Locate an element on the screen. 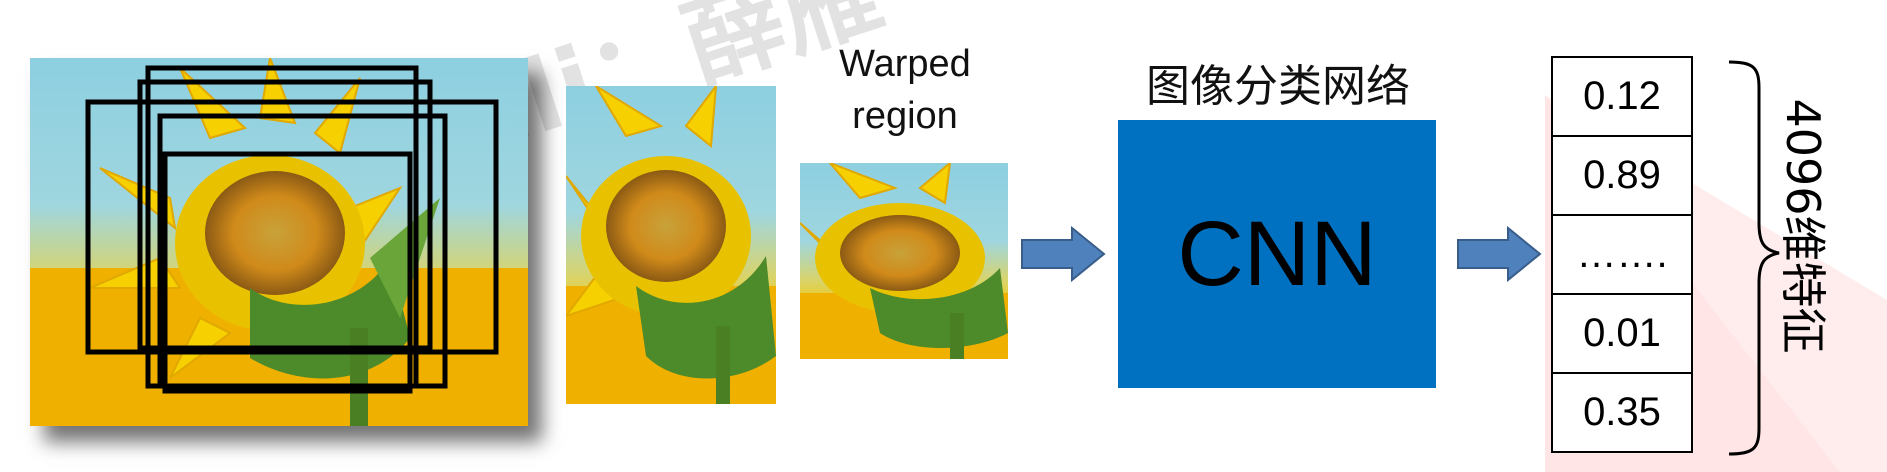 This screenshot has height=472, width=1887. network-title: 图像分类网络 is located at coordinates (1278, 86).